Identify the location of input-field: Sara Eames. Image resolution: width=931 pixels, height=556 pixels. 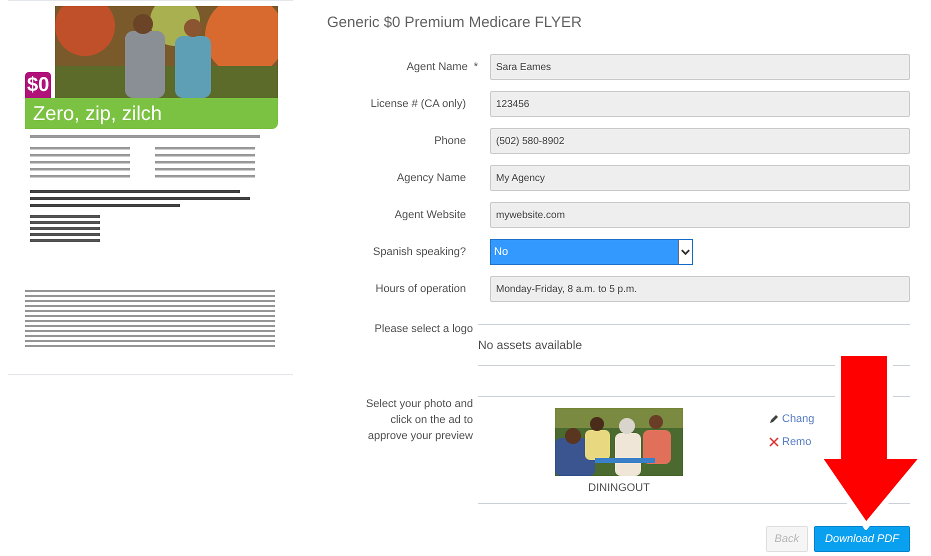
(700, 67).